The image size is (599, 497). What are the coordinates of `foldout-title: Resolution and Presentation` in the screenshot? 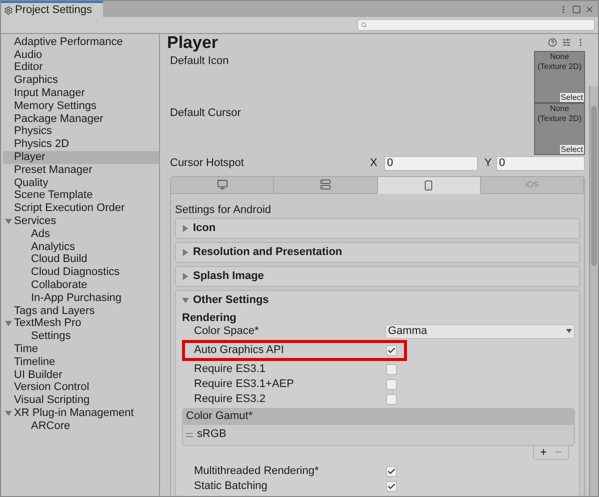 It's located at (267, 252).